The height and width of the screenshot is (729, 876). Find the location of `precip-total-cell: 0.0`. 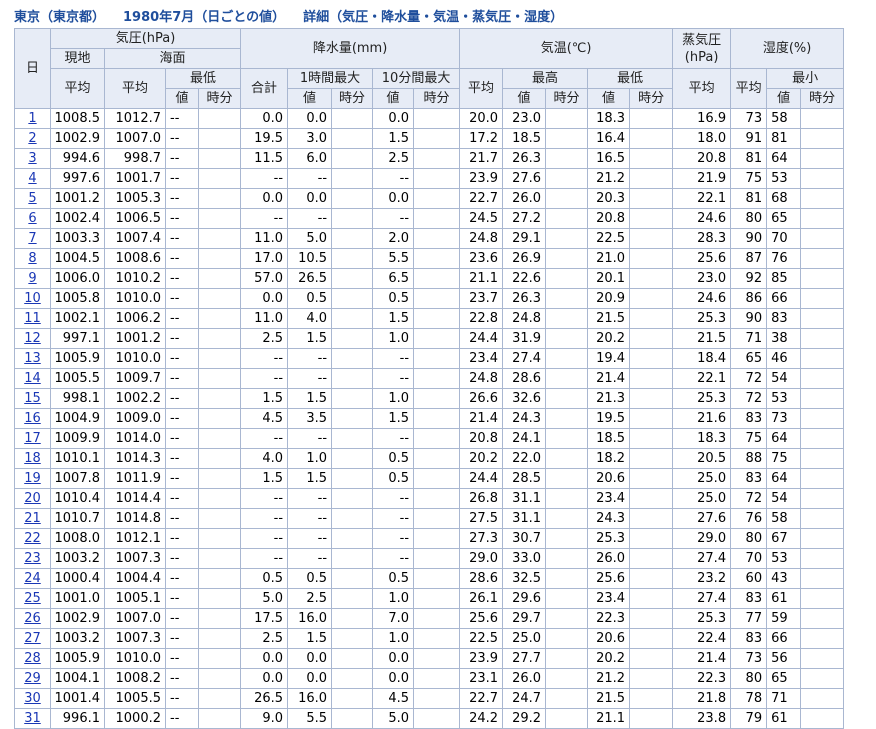

precip-total-cell: 0.0 is located at coordinates (264, 658).